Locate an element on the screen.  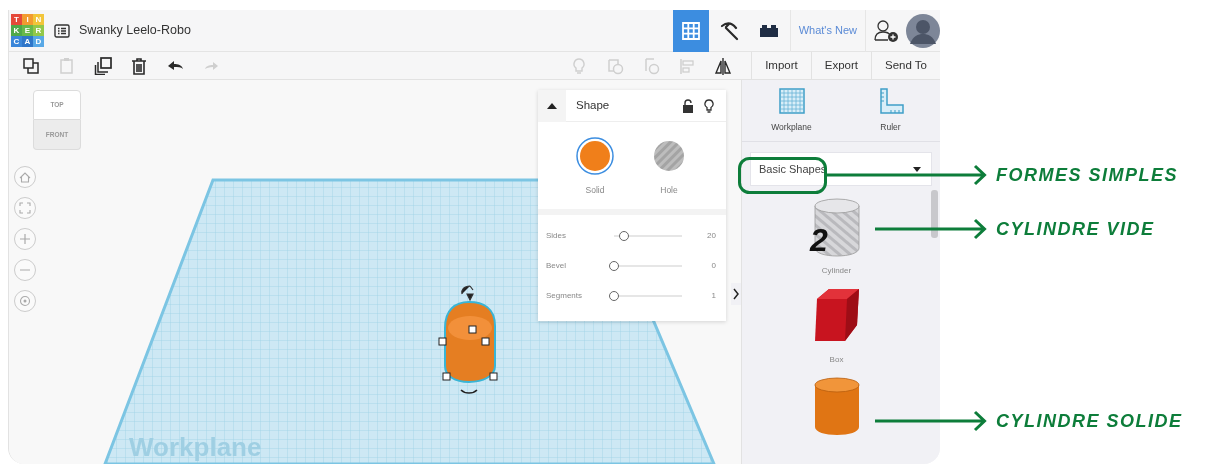
logo-tile: A is located at coordinates (27, 41).